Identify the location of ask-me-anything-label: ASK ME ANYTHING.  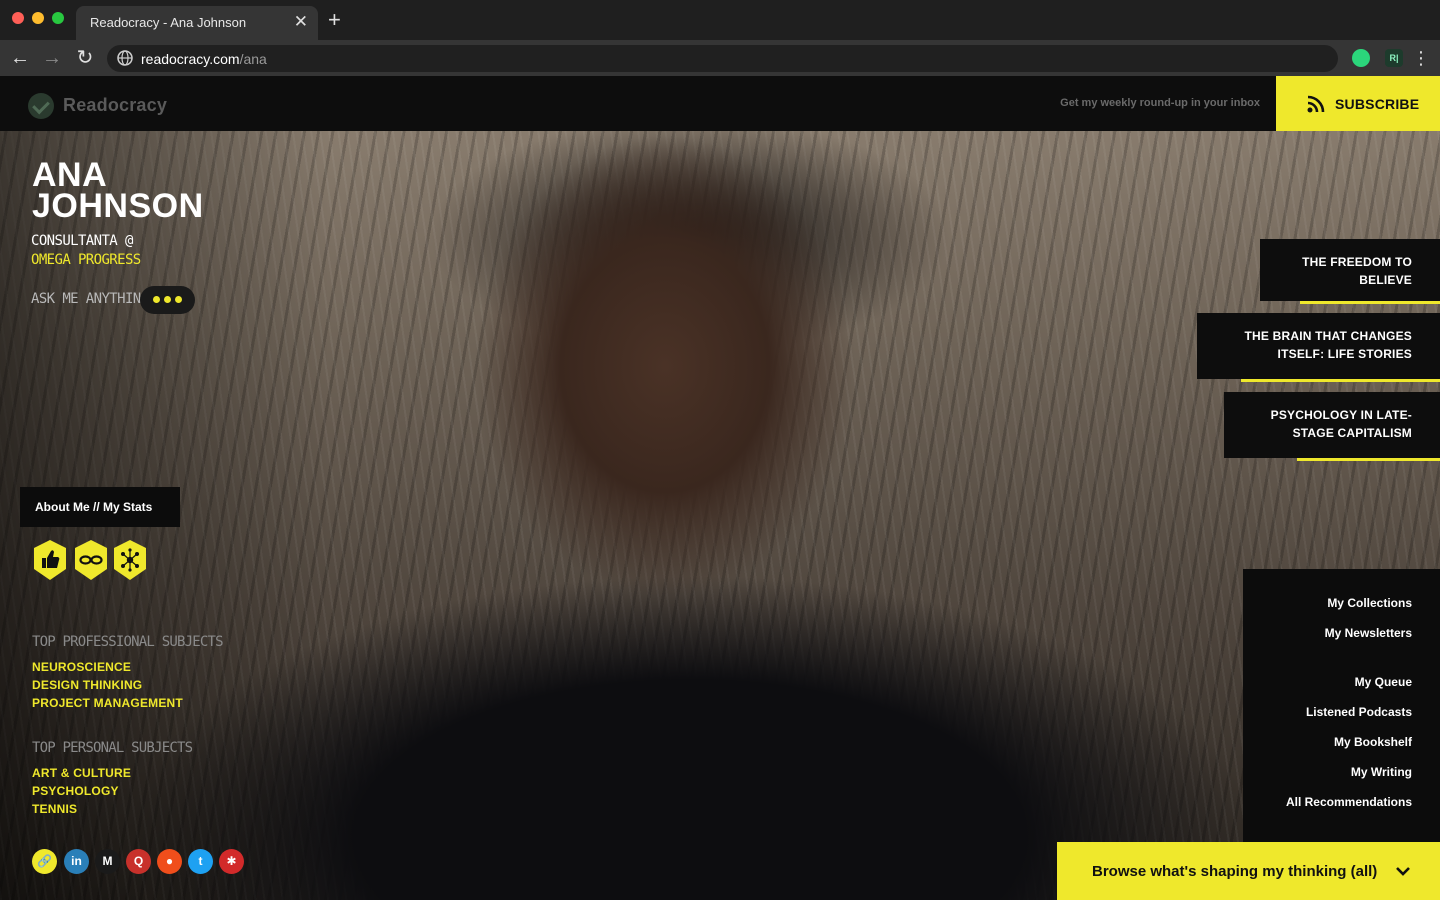
(90, 299).